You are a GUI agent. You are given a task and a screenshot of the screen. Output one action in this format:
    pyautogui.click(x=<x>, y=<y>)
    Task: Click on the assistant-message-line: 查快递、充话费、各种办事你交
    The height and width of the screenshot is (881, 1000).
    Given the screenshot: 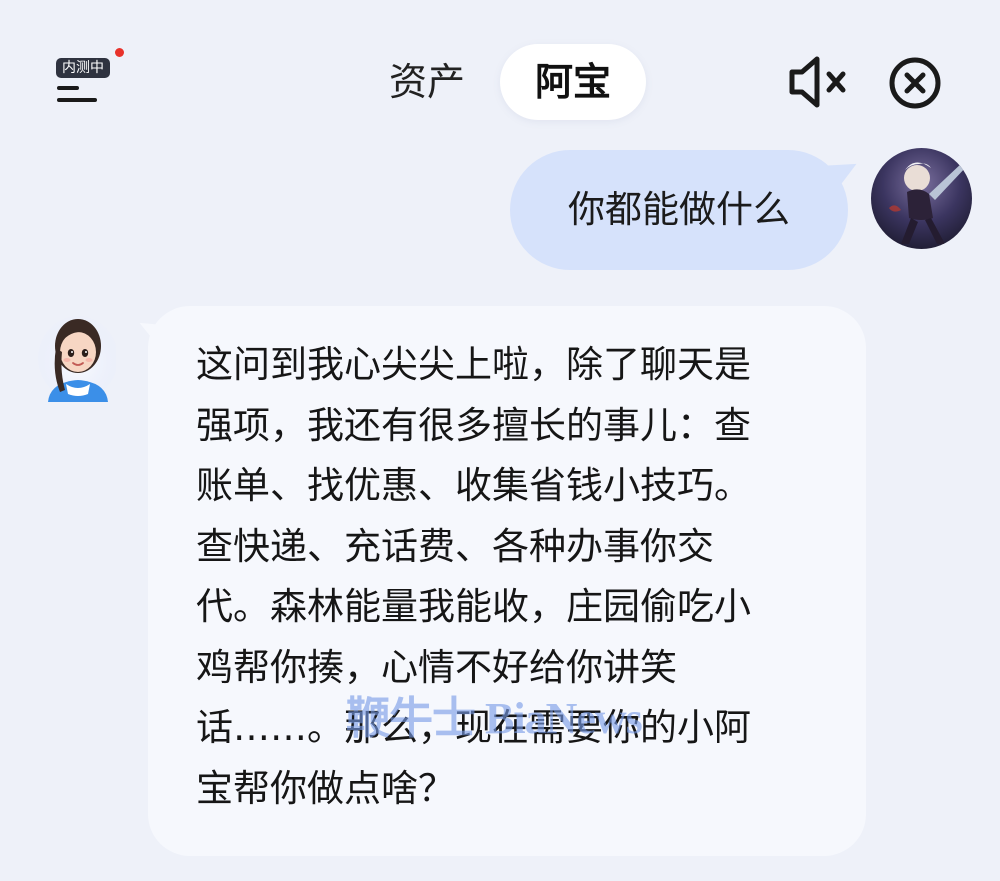 What is the action you would take?
    pyautogui.click(x=455, y=546)
    